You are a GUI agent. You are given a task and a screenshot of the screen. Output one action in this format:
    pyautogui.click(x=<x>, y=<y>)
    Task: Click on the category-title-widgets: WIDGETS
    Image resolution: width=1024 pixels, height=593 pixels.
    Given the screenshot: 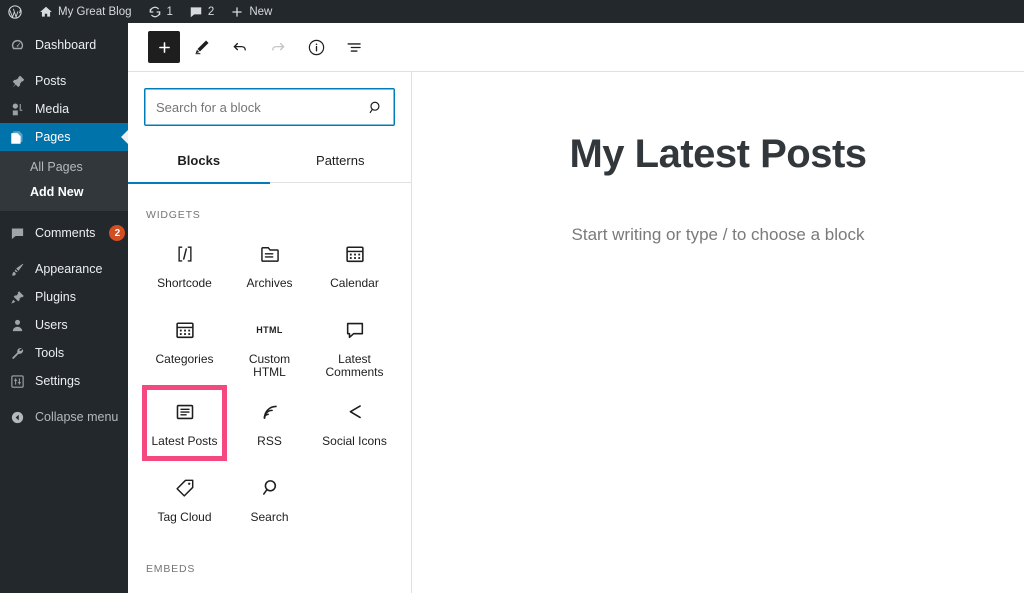 What is the action you would take?
    pyautogui.click(x=173, y=215)
    